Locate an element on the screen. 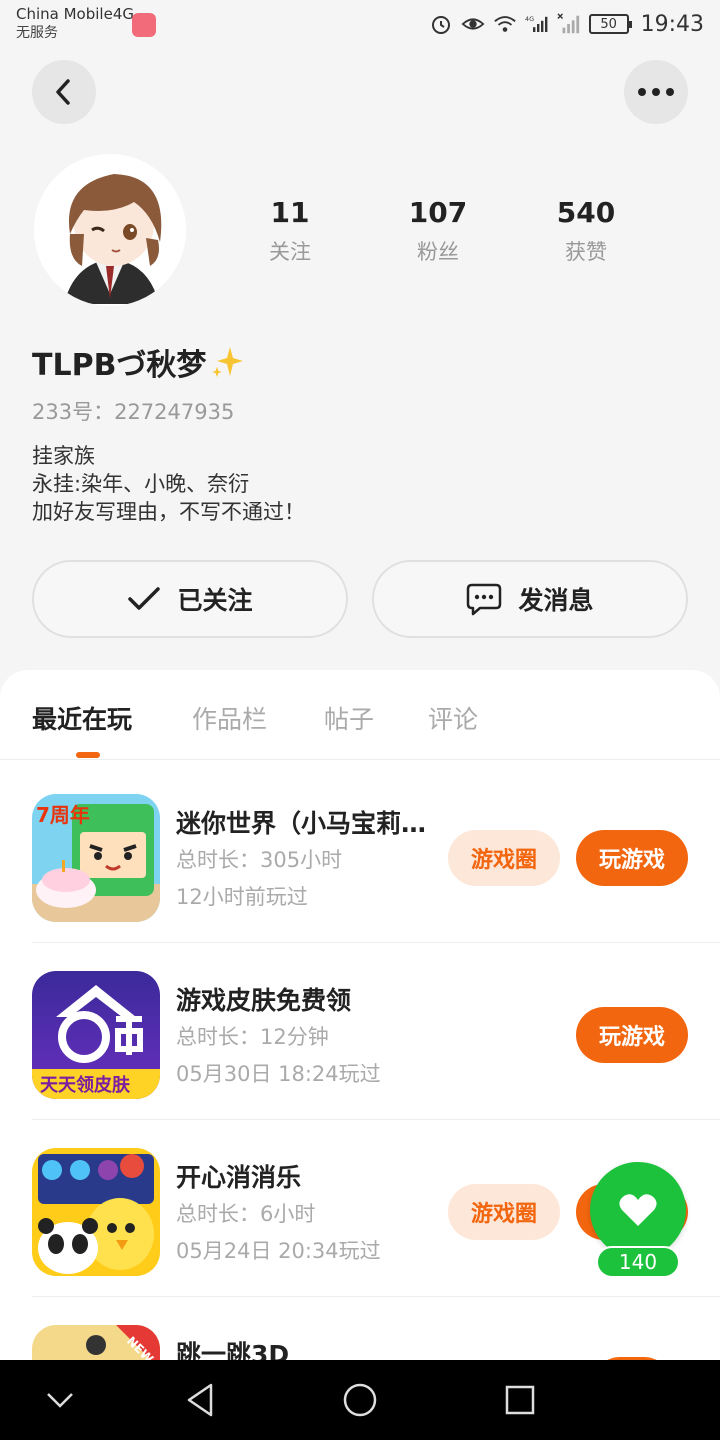 The width and height of the screenshot is (720, 1440). signal-4g-icon: 4G is located at coordinates (537, 24).